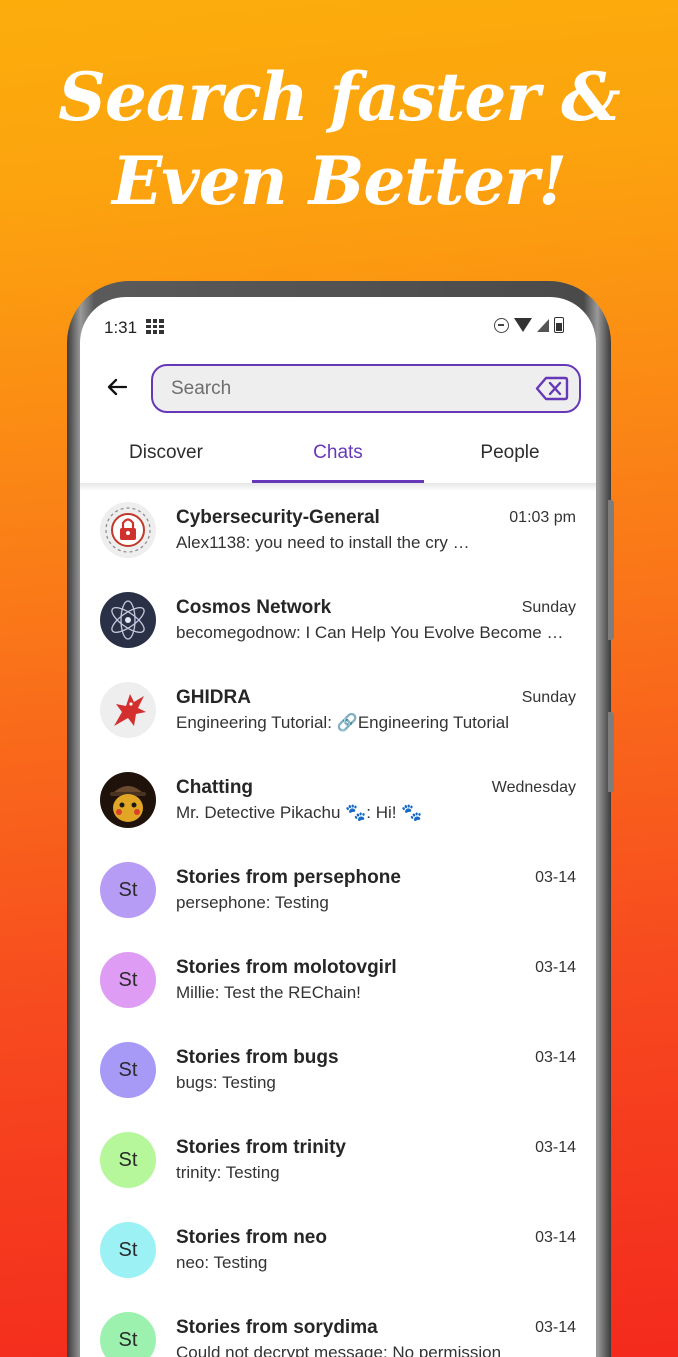 The image size is (678, 1357). I want to click on wifi-icon, so click(523, 325).